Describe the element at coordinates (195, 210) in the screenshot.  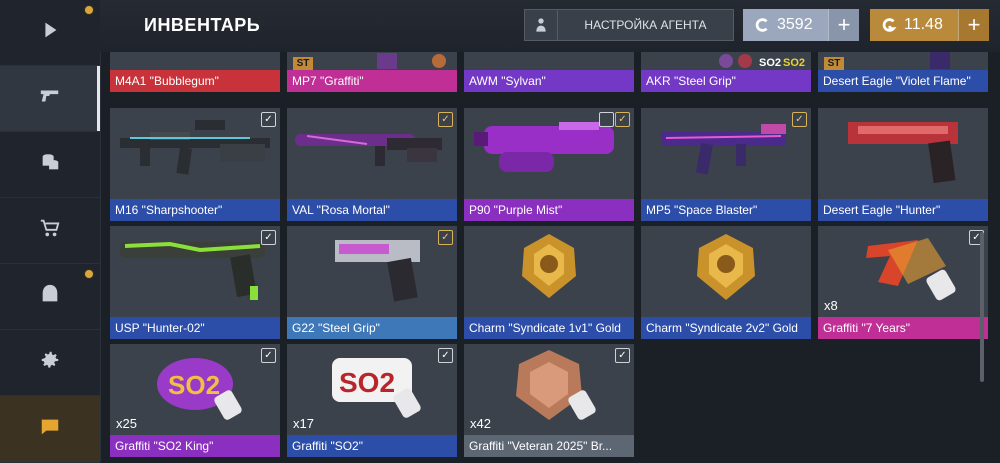
I see `item-label: M16 "Sharpshooter"` at that location.